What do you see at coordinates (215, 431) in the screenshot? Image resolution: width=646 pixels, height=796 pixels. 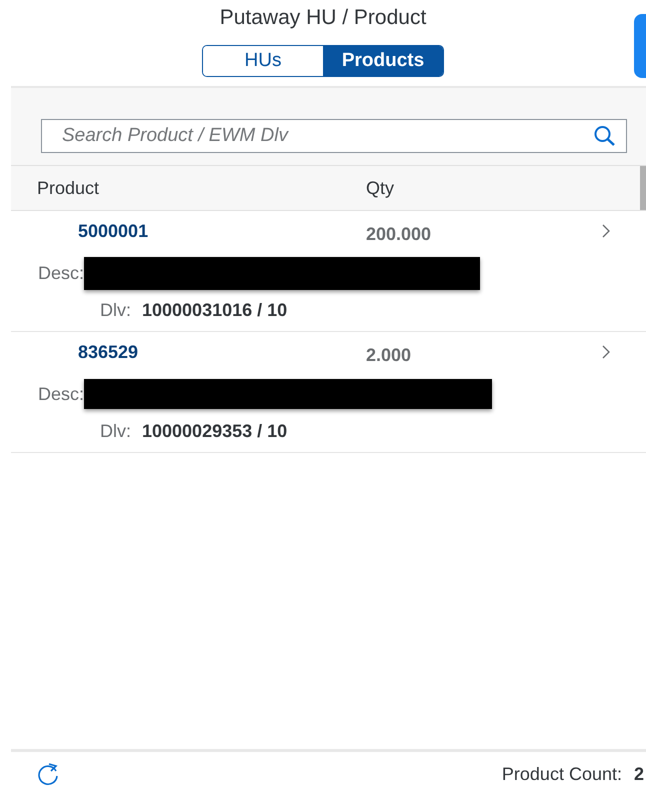 I see `delivery-number: 10000029353 / 10` at bounding box center [215, 431].